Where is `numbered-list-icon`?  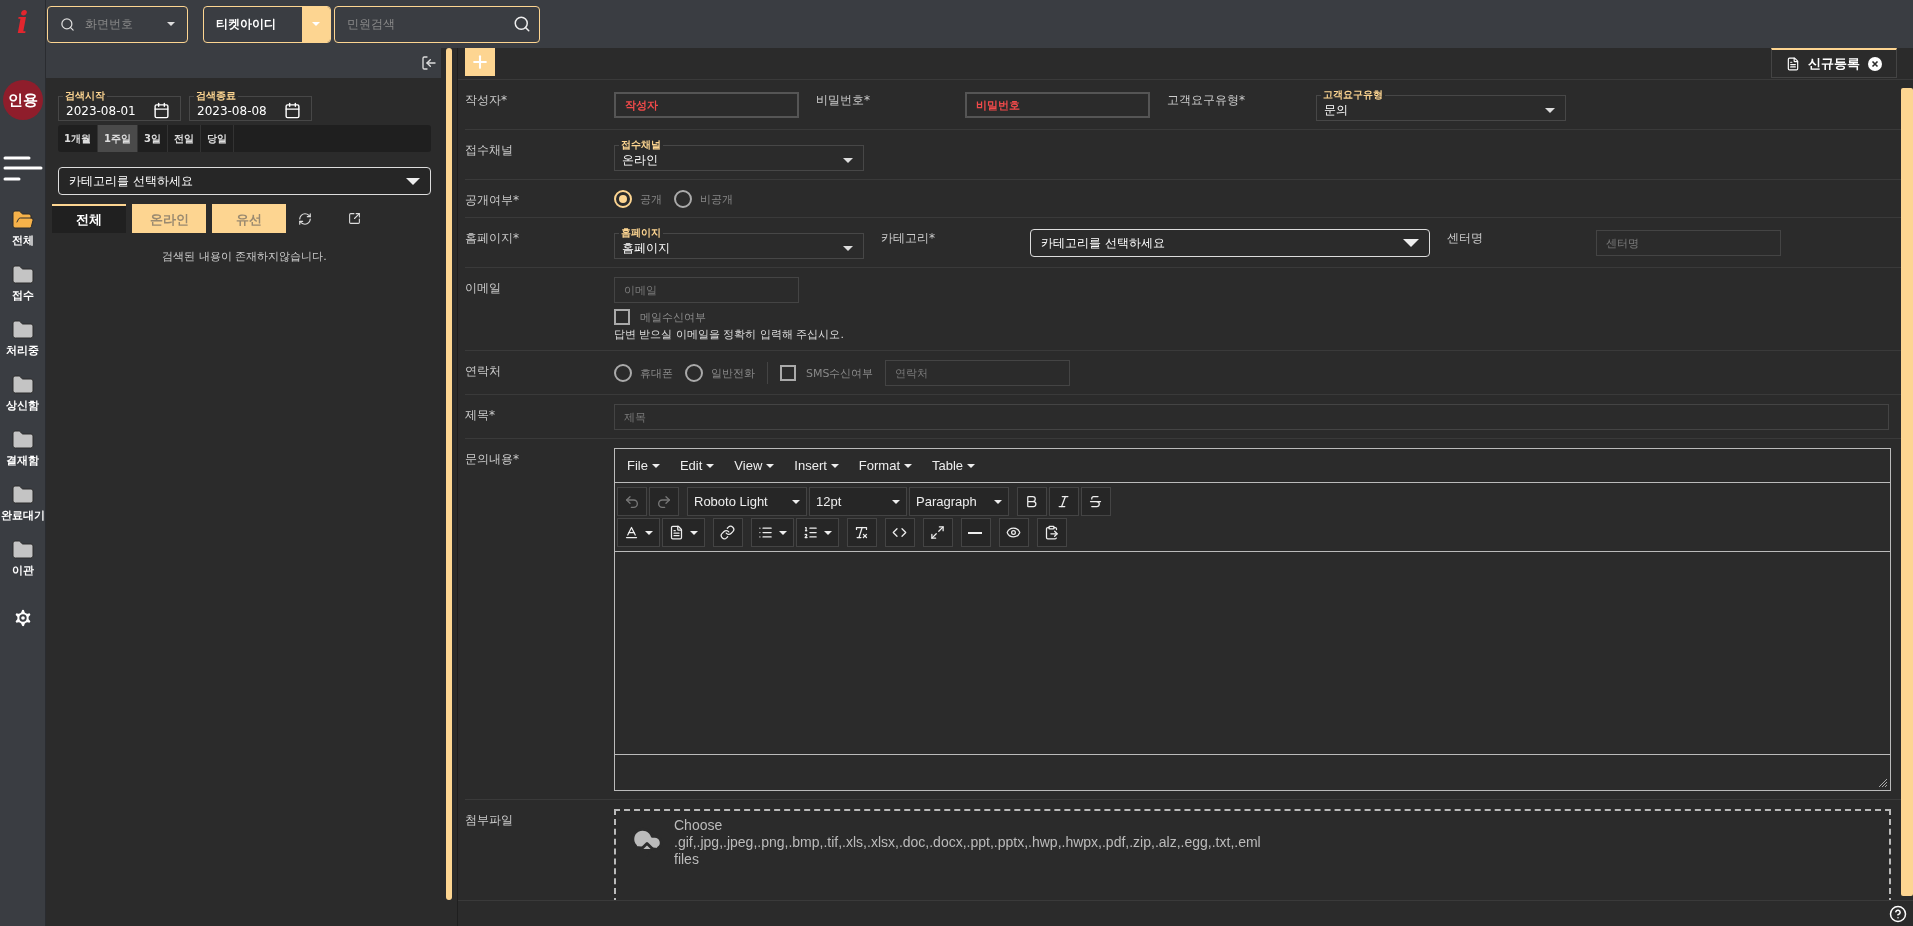
numbered-list-icon is located at coordinates (810, 532).